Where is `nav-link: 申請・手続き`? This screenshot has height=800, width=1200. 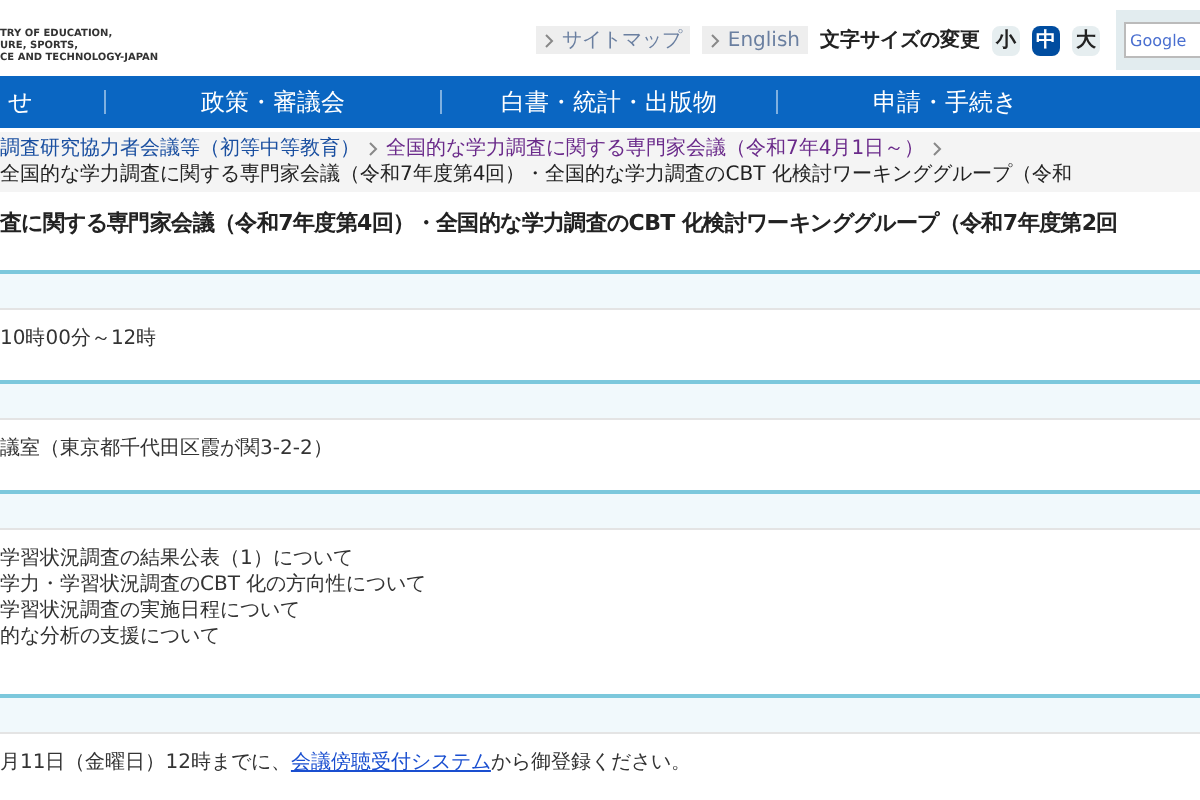
nav-link: 申請・手続き is located at coordinates (945, 102).